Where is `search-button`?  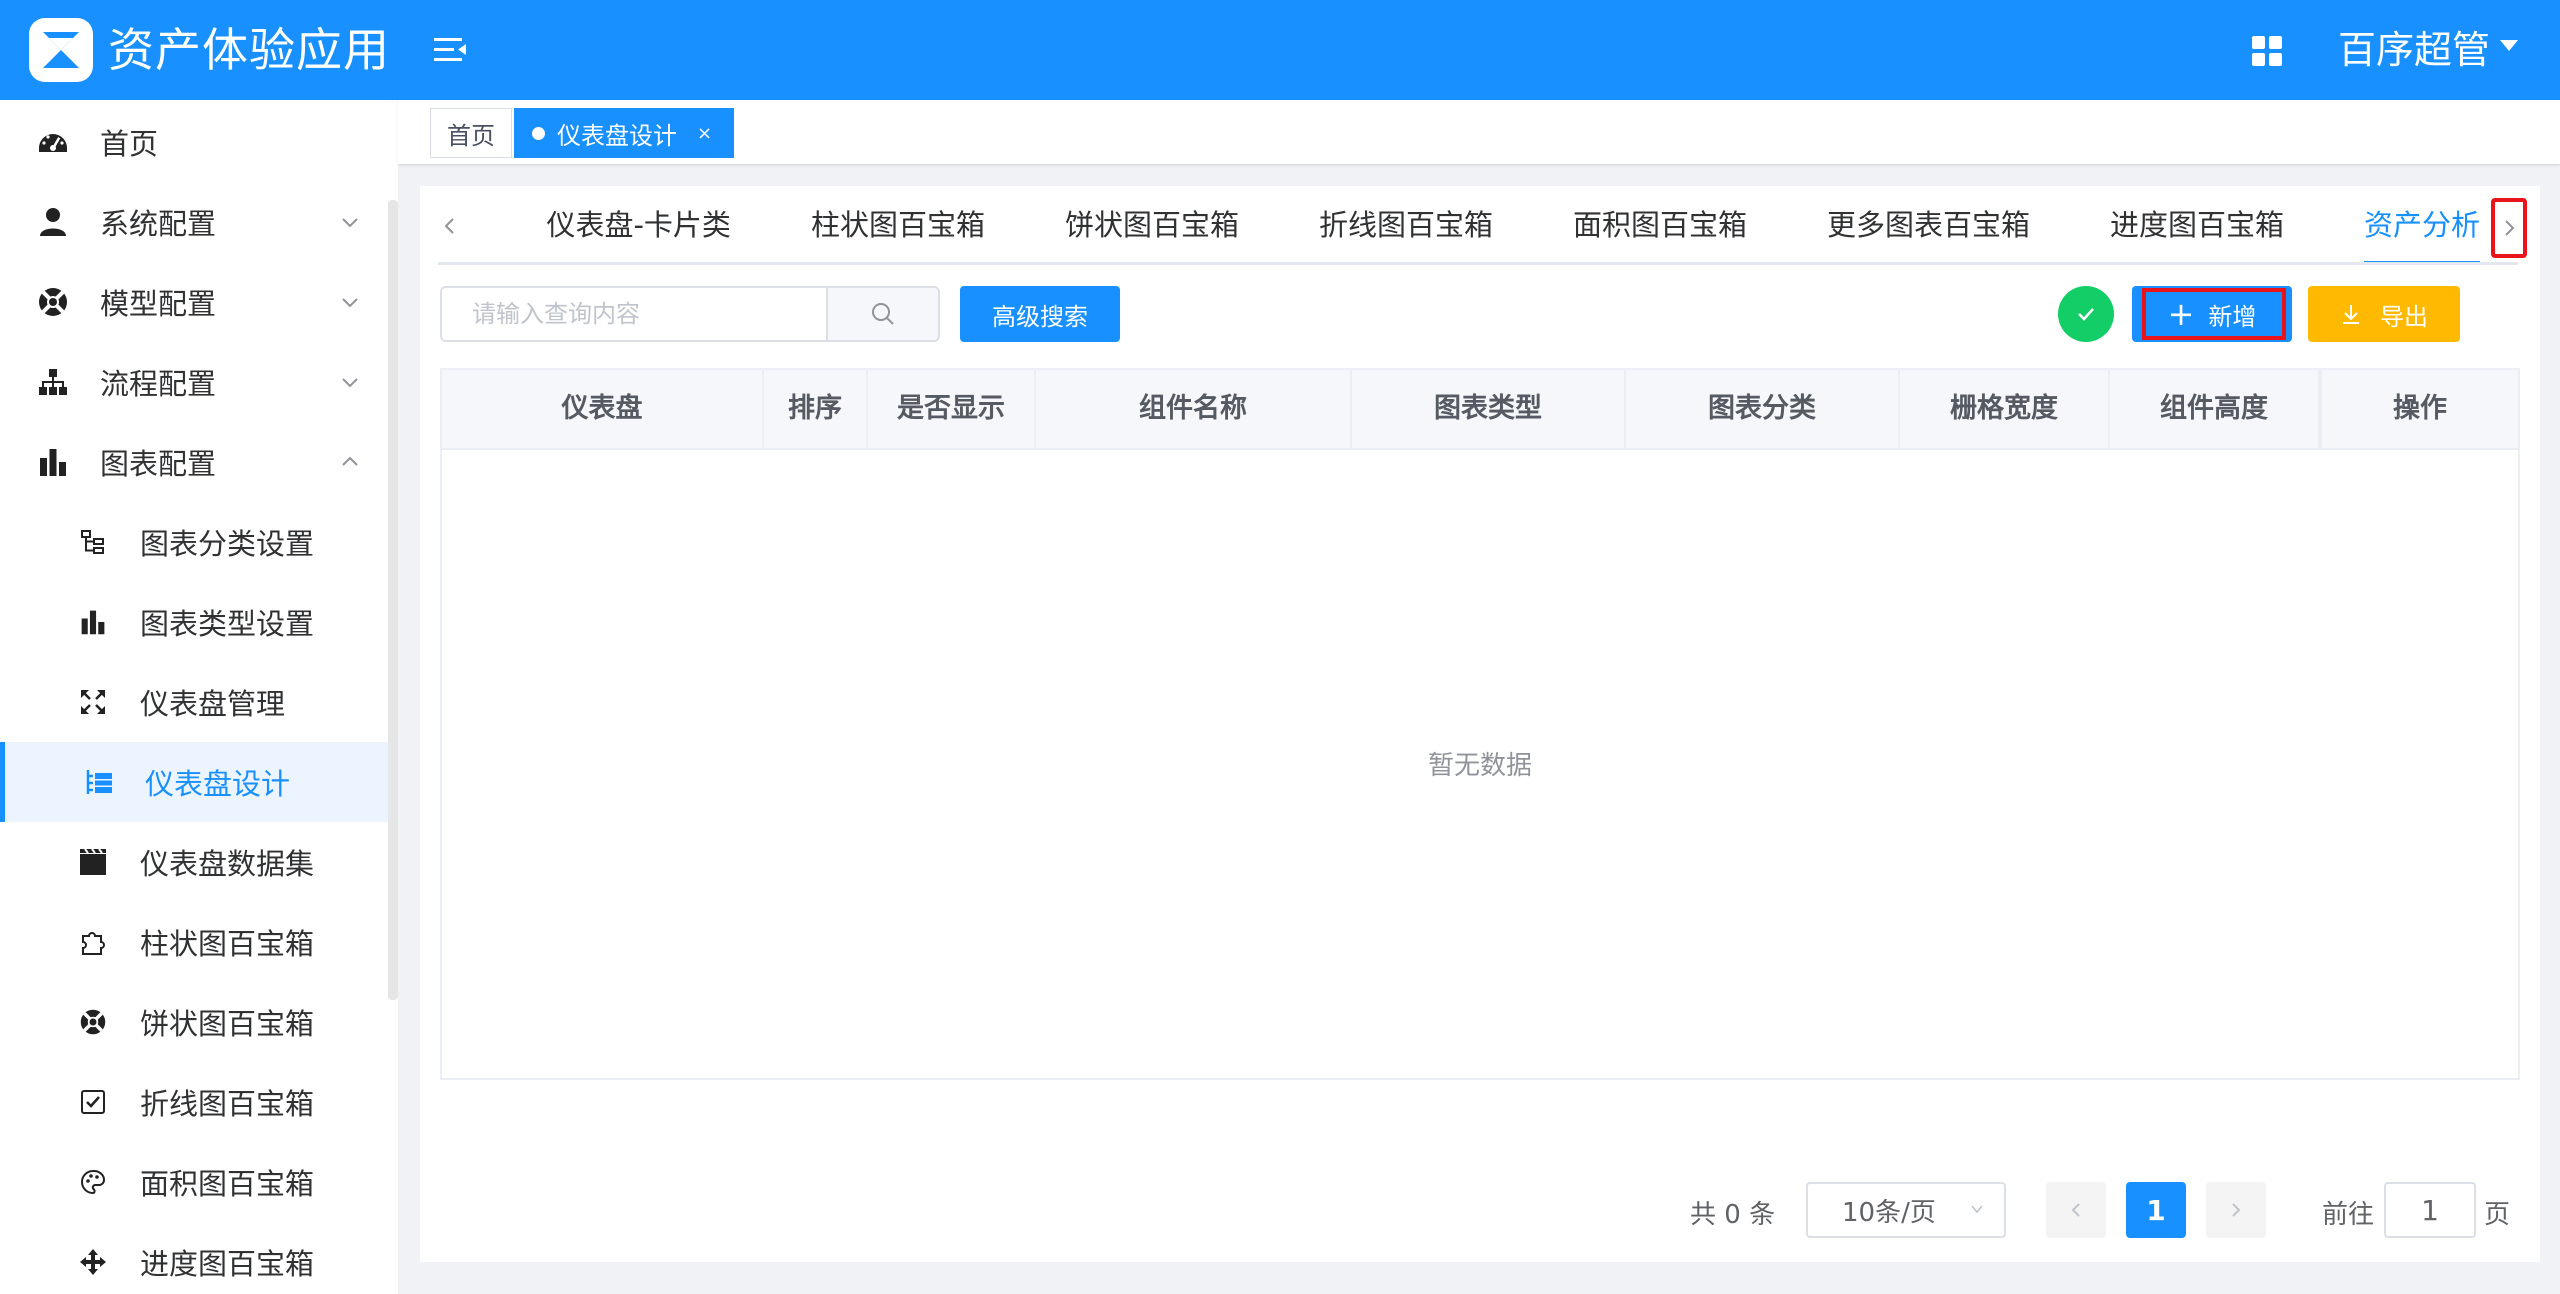
search-button is located at coordinates (882, 314).